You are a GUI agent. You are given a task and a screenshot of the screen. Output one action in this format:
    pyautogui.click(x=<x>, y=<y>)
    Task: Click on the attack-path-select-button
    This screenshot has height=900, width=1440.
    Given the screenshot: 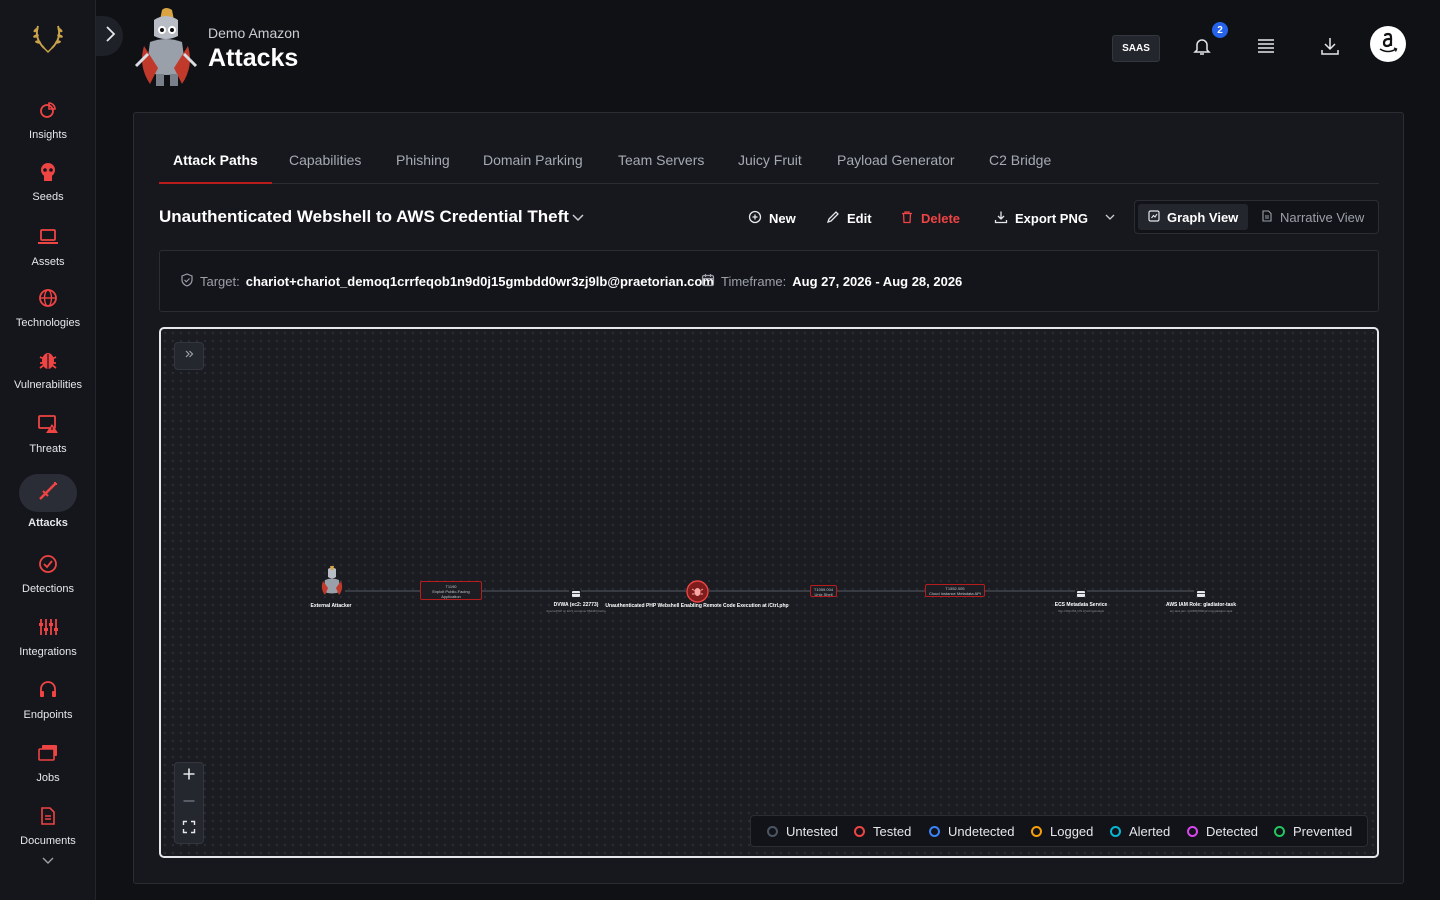 What is the action you would take?
    pyautogui.click(x=578, y=217)
    